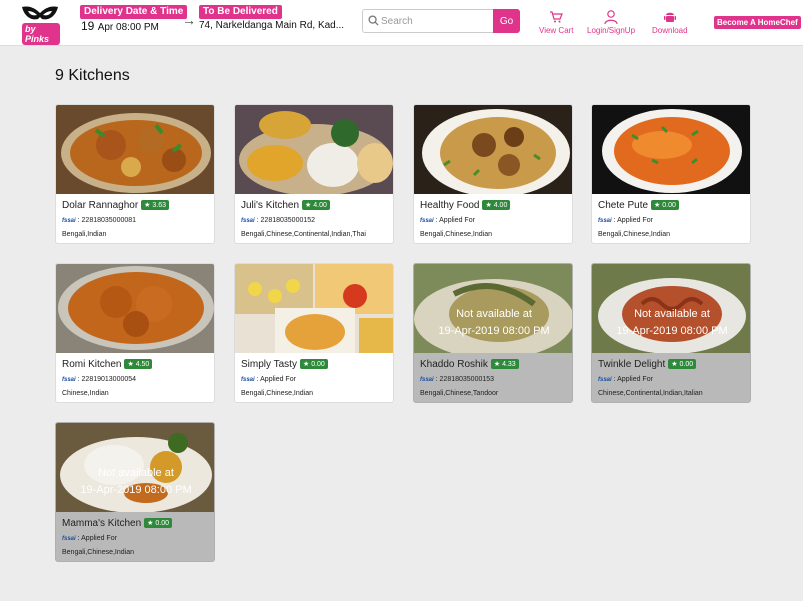 This screenshot has width=803, height=601. I want to click on login-signup-link: Login/SignUp, so click(611, 22).